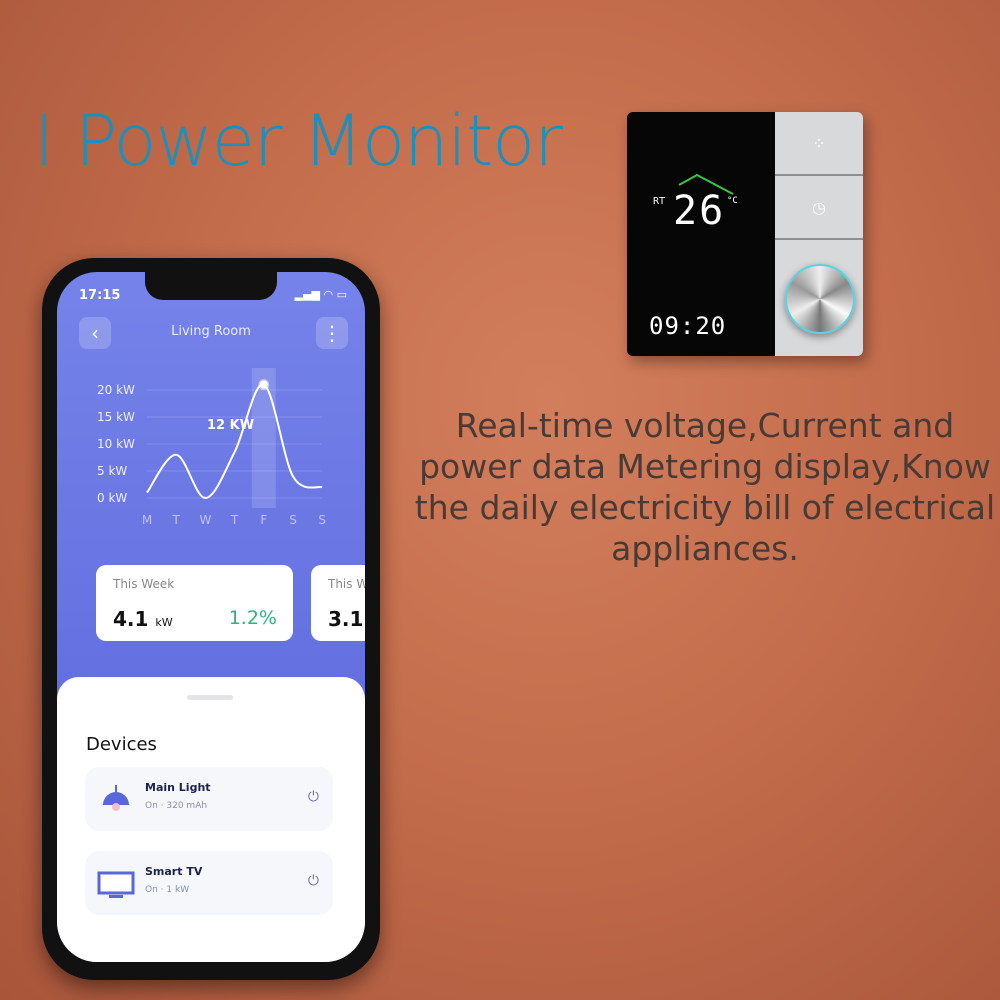  I want to click on x-tick-label: W, so click(205, 520).